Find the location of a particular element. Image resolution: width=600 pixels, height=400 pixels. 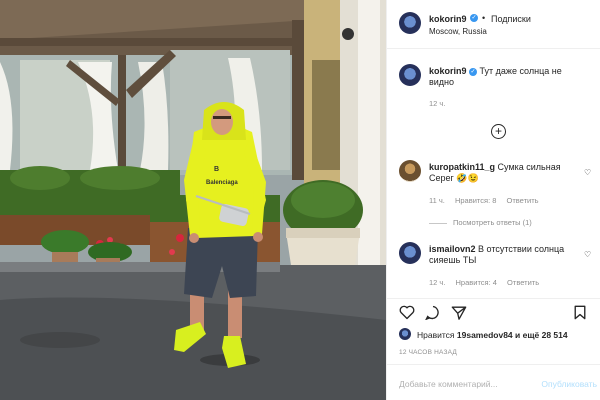

view-replies-link: Посмотреть ответы (1) is located at coordinates (480, 222).